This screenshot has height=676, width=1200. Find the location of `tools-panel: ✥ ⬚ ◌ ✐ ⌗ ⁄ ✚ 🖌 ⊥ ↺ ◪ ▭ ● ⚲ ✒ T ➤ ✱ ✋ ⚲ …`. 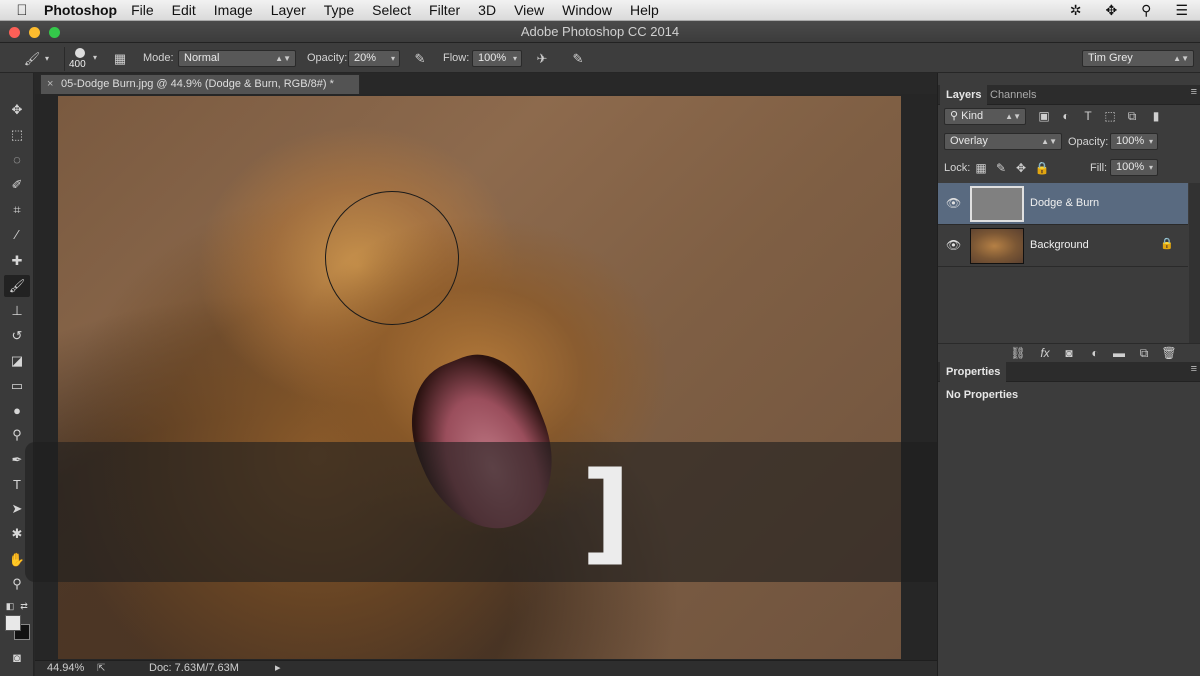

tools-panel: ✥ ⬚ ◌ ✐ ⌗ ⁄ ✚ 🖌 ⊥ ↺ ◪ ▭ ● ⚲ ✒ T ➤ ✱ ✋ ⚲ … is located at coordinates (17, 374).